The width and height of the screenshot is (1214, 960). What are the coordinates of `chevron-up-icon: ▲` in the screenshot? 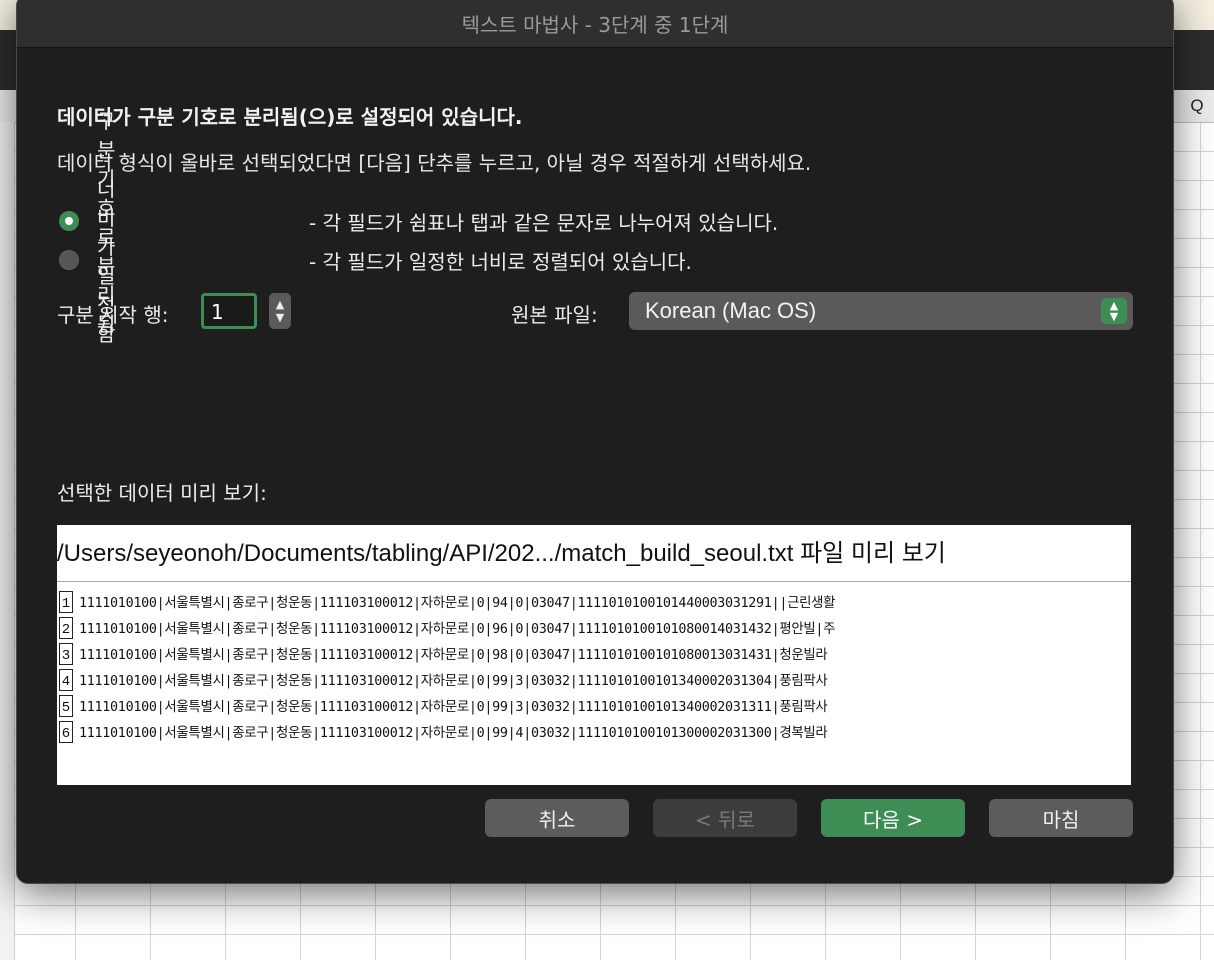 It's located at (280, 304).